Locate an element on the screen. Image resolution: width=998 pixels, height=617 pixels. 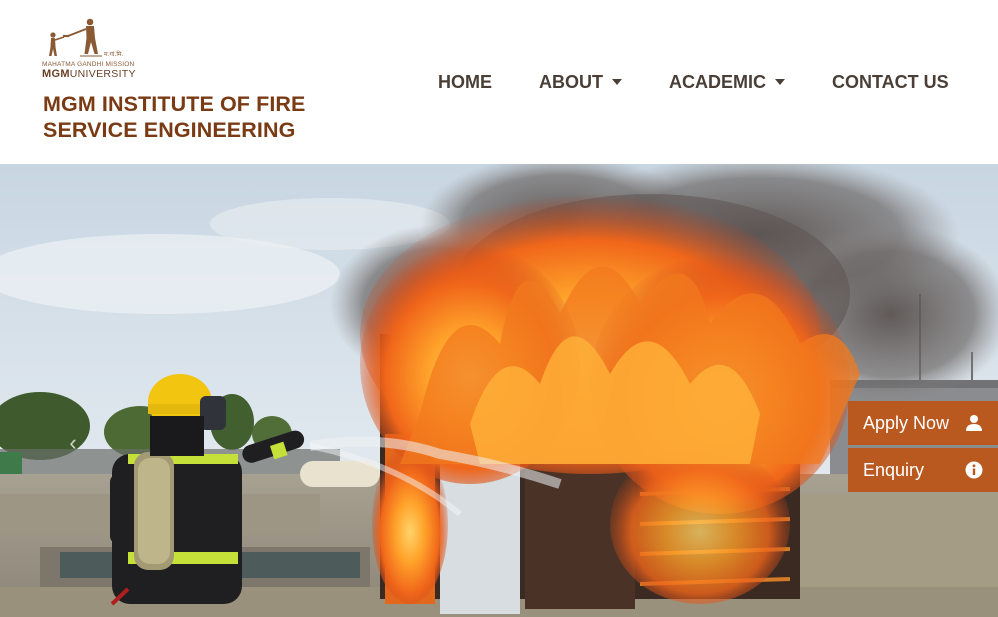
logo-hindi-text: म.गां.मि. is located at coordinates (114, 54).